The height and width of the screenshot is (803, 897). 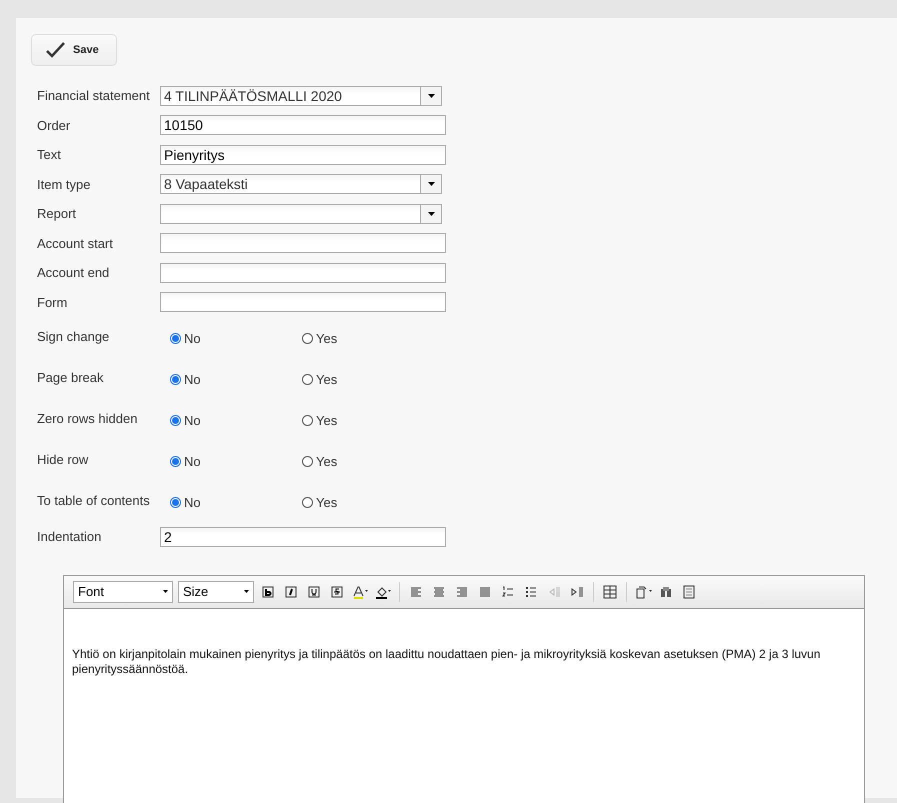 What do you see at coordinates (610, 592) in the screenshot?
I see `table-icon` at bounding box center [610, 592].